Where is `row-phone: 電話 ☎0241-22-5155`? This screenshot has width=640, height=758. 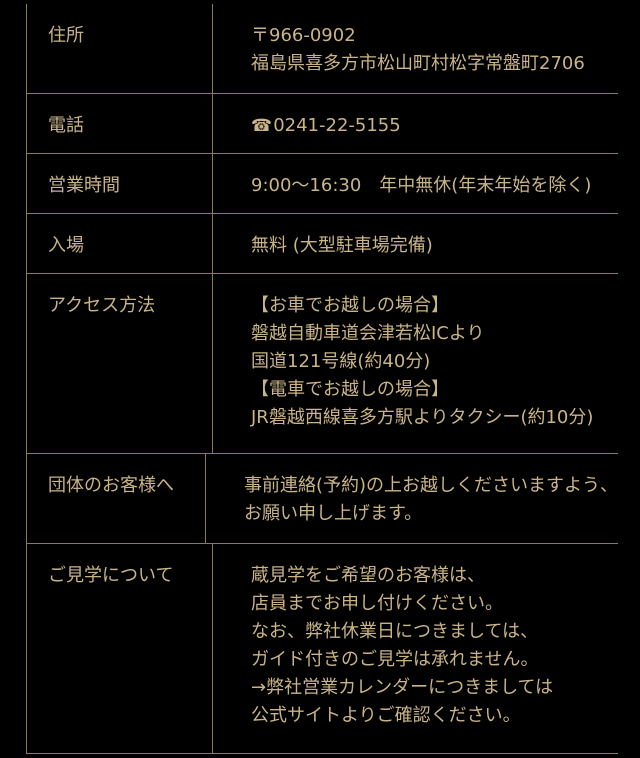
row-phone: 電話 ☎0241-22-5155 is located at coordinates (322, 124).